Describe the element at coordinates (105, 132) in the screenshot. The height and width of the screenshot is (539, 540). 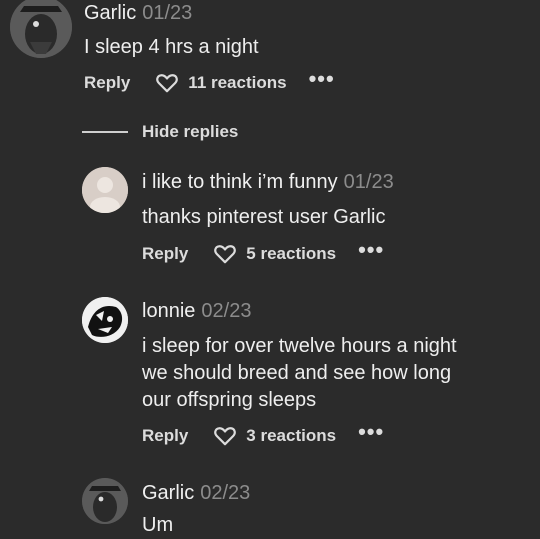
I see `divider-line` at that location.